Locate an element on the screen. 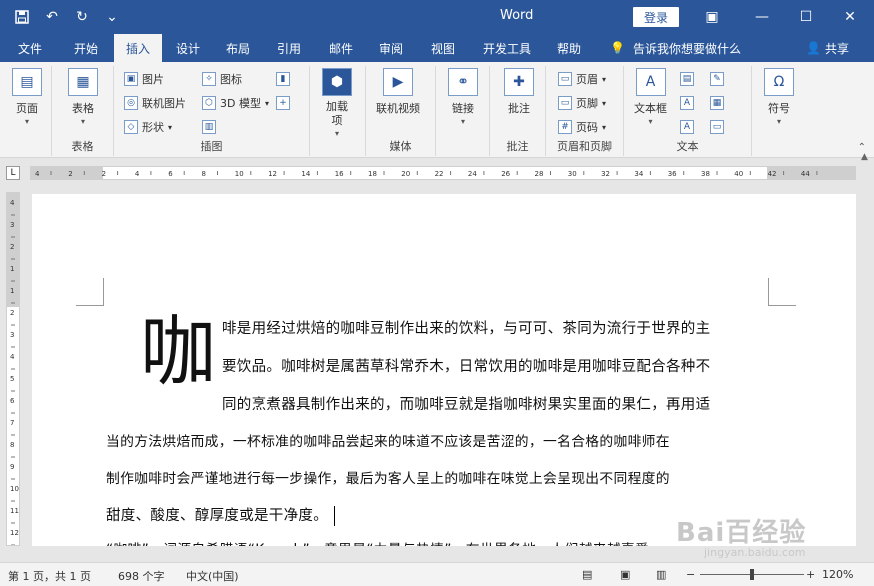 The height and width of the screenshot is (586, 874). smartart-button: ▥ is located at coordinates (209, 127).